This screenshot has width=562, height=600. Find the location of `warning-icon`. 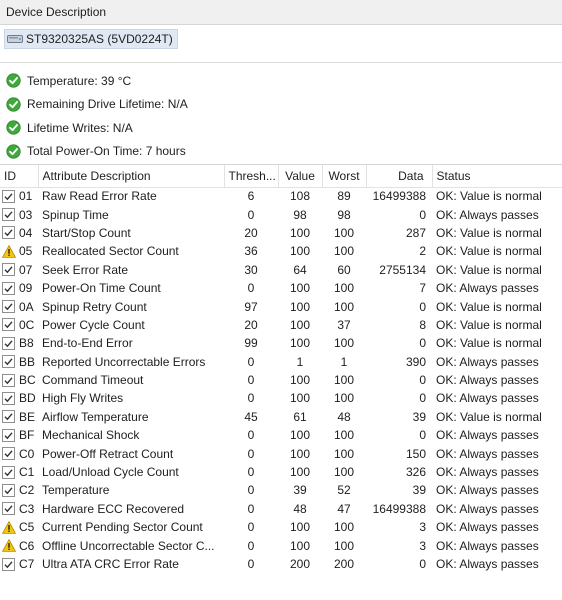

warning-icon is located at coordinates (9, 527).